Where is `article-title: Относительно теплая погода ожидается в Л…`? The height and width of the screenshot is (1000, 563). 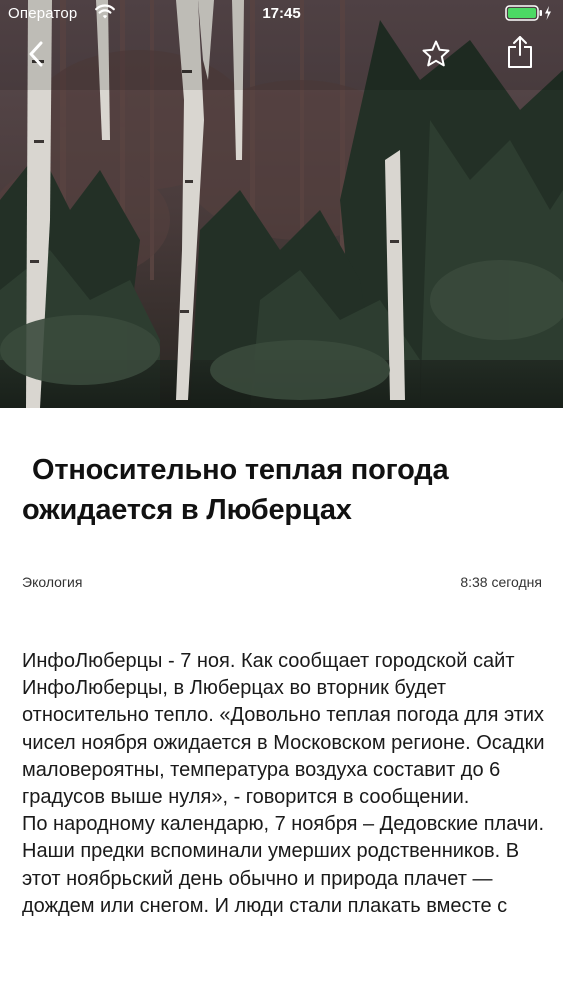 article-title: Относительно теплая погода ожидается в Л… is located at coordinates (235, 490).